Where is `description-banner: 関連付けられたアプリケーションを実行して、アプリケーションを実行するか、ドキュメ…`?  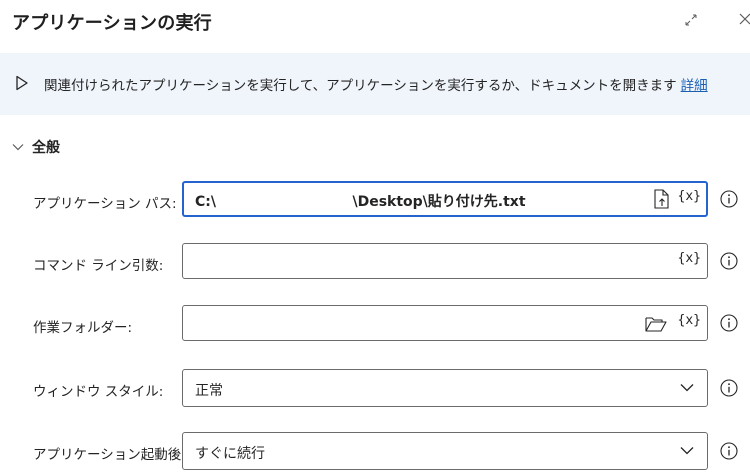 description-banner: 関連付けられたアプリケーションを実行して、アプリケーションを実行するか、ドキュメ… is located at coordinates (375, 84).